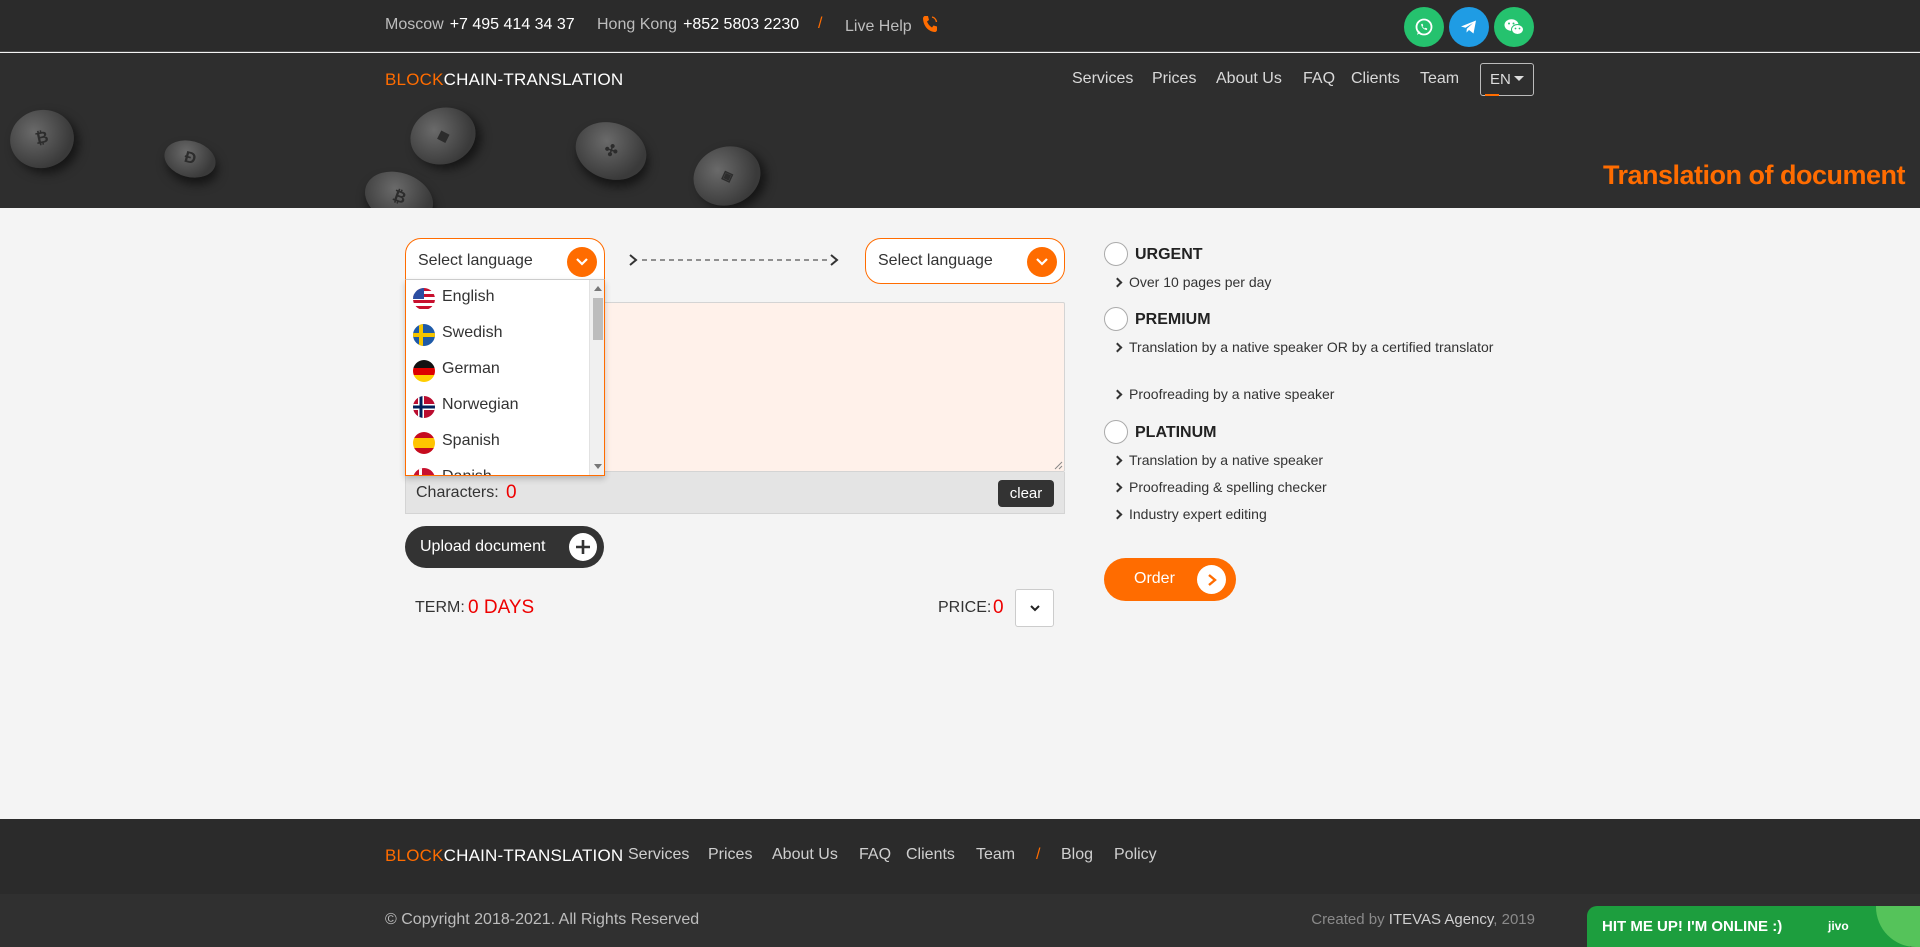 This screenshot has height=947, width=1920. Describe the element at coordinates (1692, 926) in the screenshot. I see `chat-widget-message: HIT ME UP! I'M ONLINE :)` at that location.